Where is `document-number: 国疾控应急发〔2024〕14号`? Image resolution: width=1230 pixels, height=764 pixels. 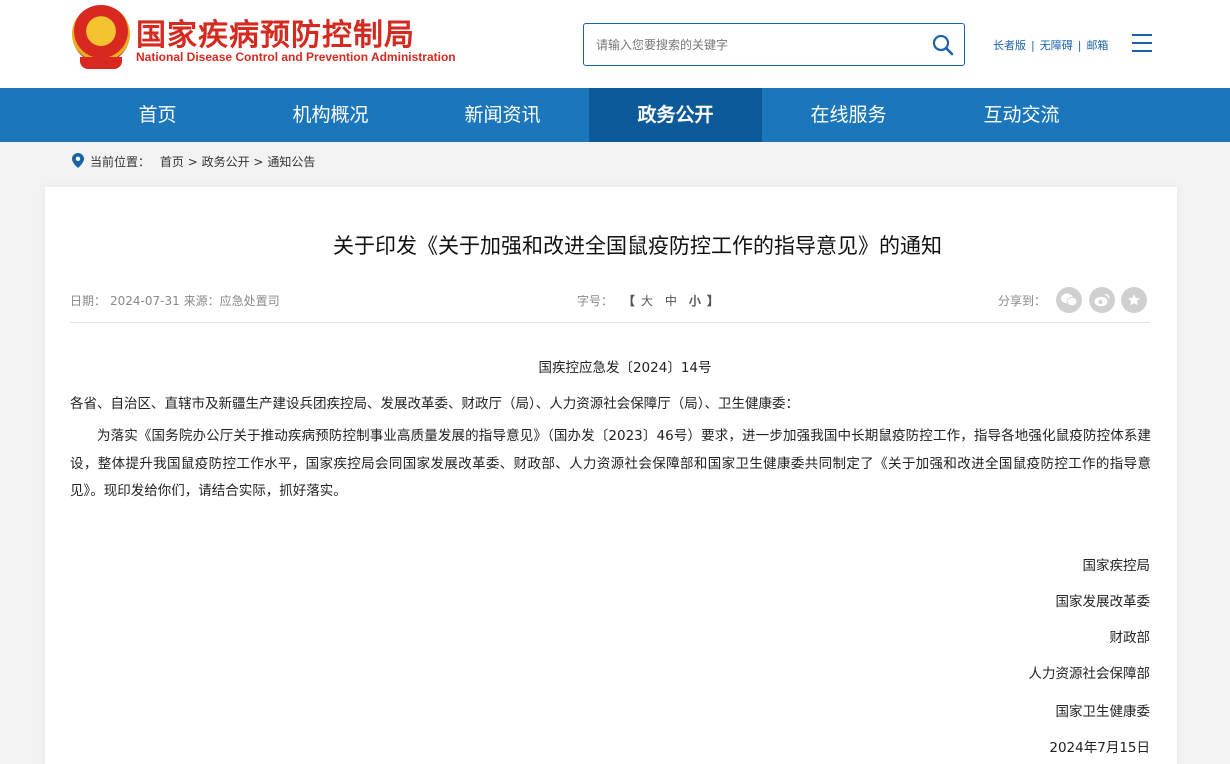
document-number: 国疾控应急发〔2024〕14号 is located at coordinates (625, 368).